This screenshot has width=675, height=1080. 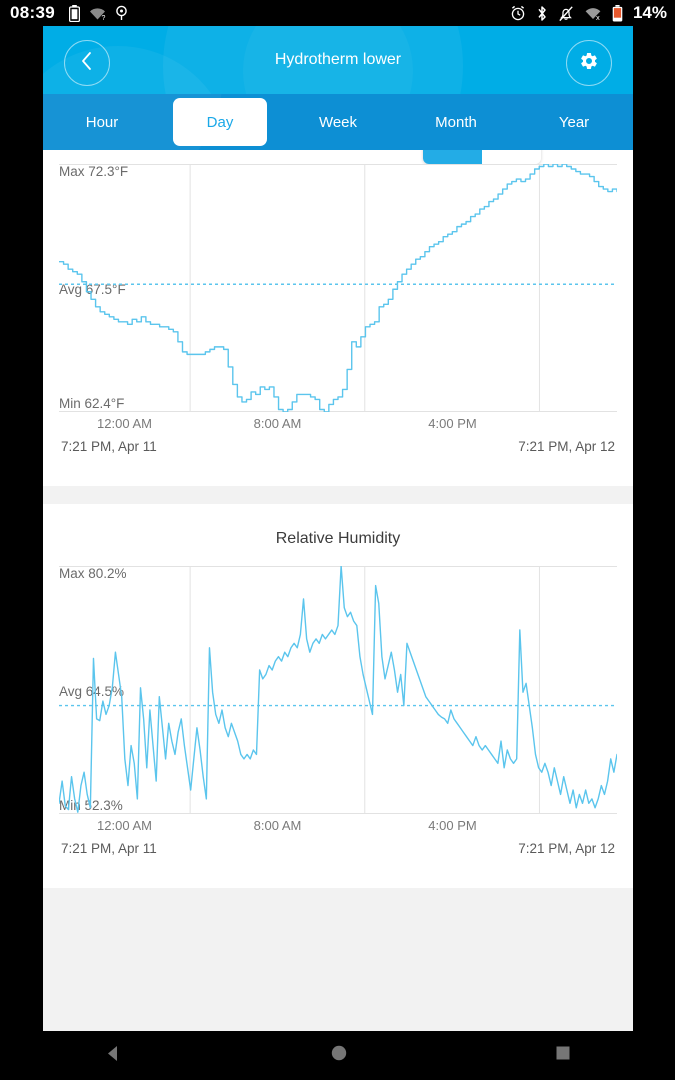 I want to click on unit-toggle-option-left, so click(x=452, y=157).